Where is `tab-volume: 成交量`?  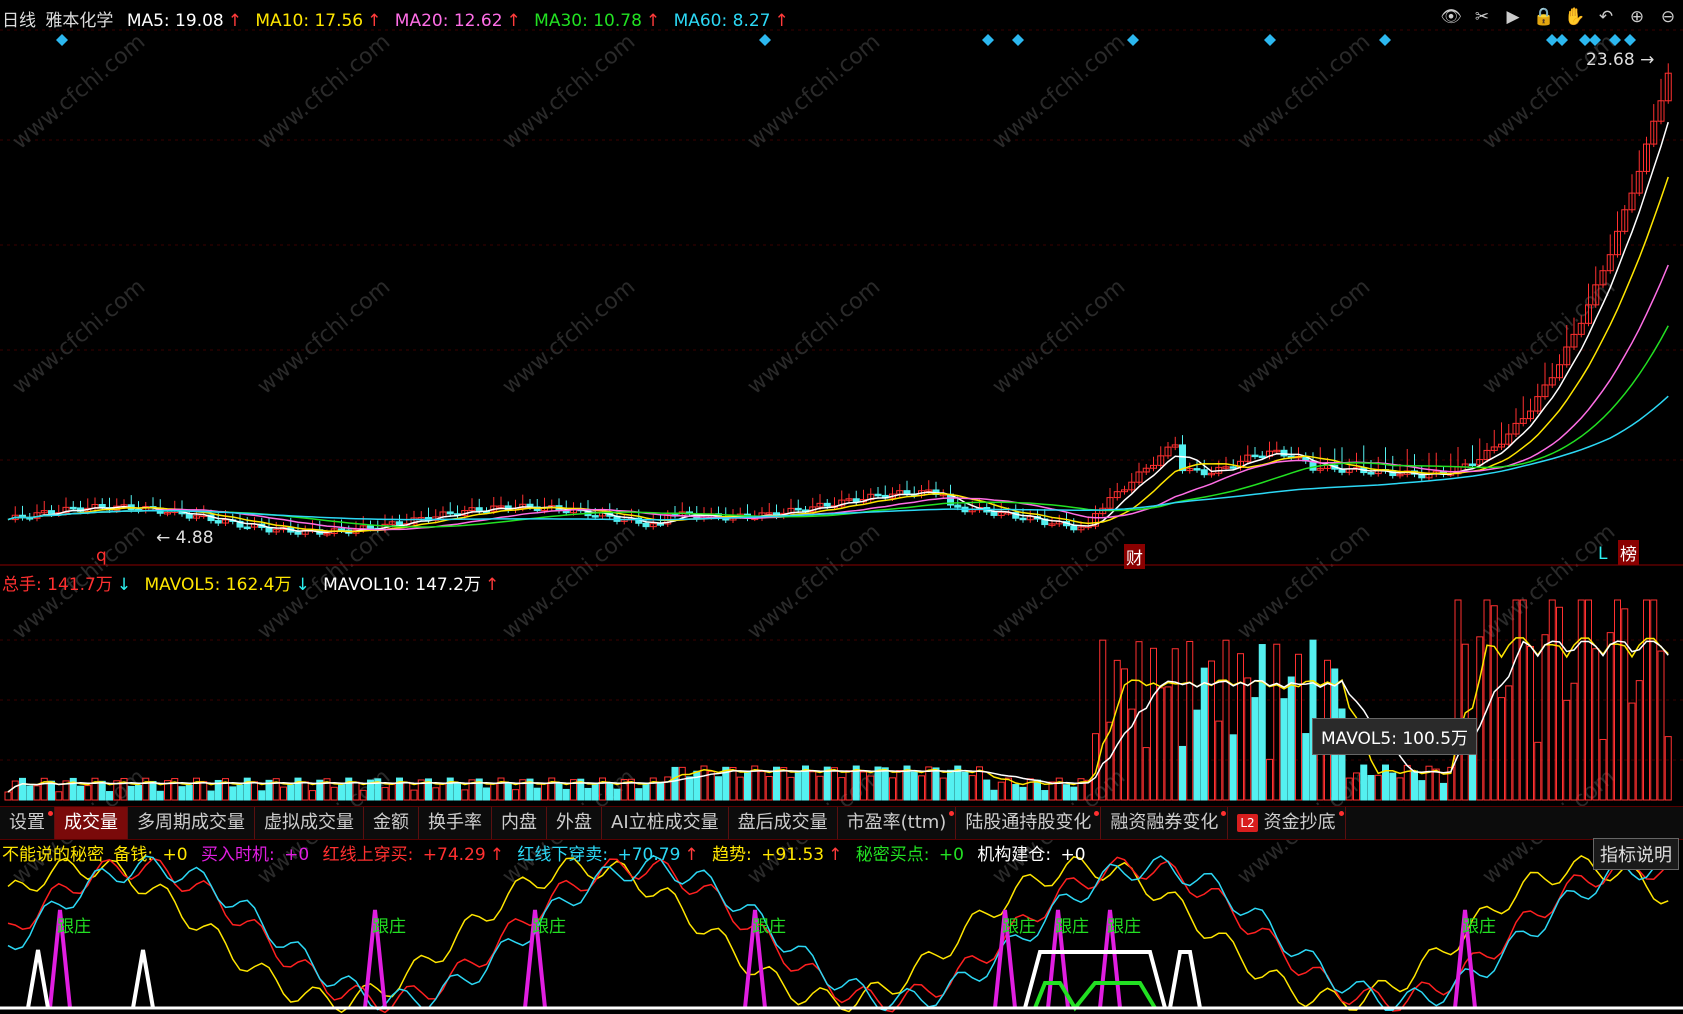 tab-volume: 成交量 is located at coordinates (91, 823).